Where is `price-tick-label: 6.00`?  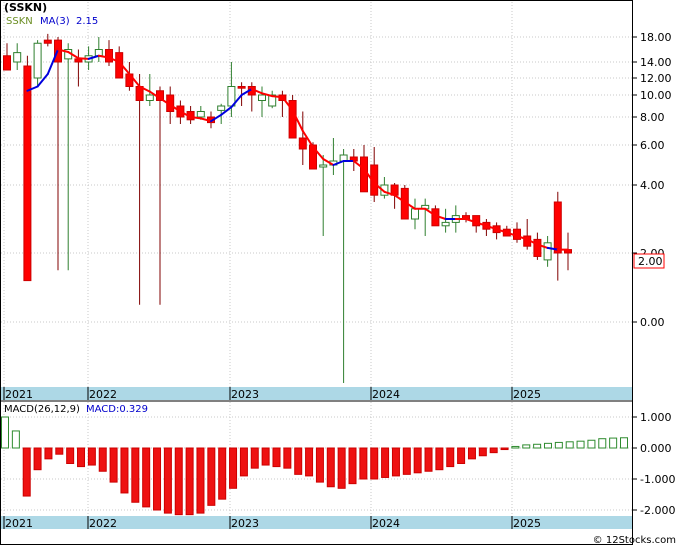
price-tick-label: 6.00 is located at coordinates (652, 145).